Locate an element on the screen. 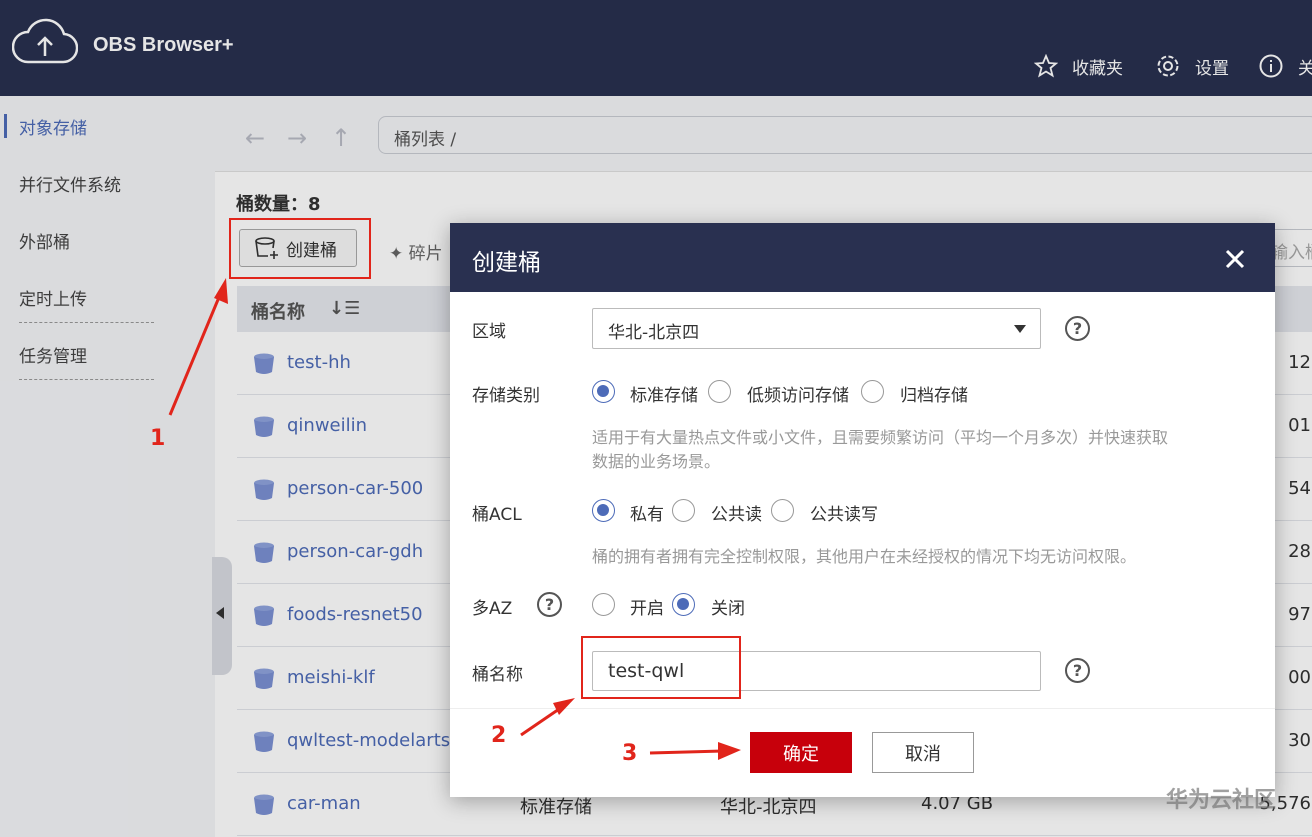 This screenshot has width=1312, height=837. annotation-step-2: 2 is located at coordinates (499, 735).